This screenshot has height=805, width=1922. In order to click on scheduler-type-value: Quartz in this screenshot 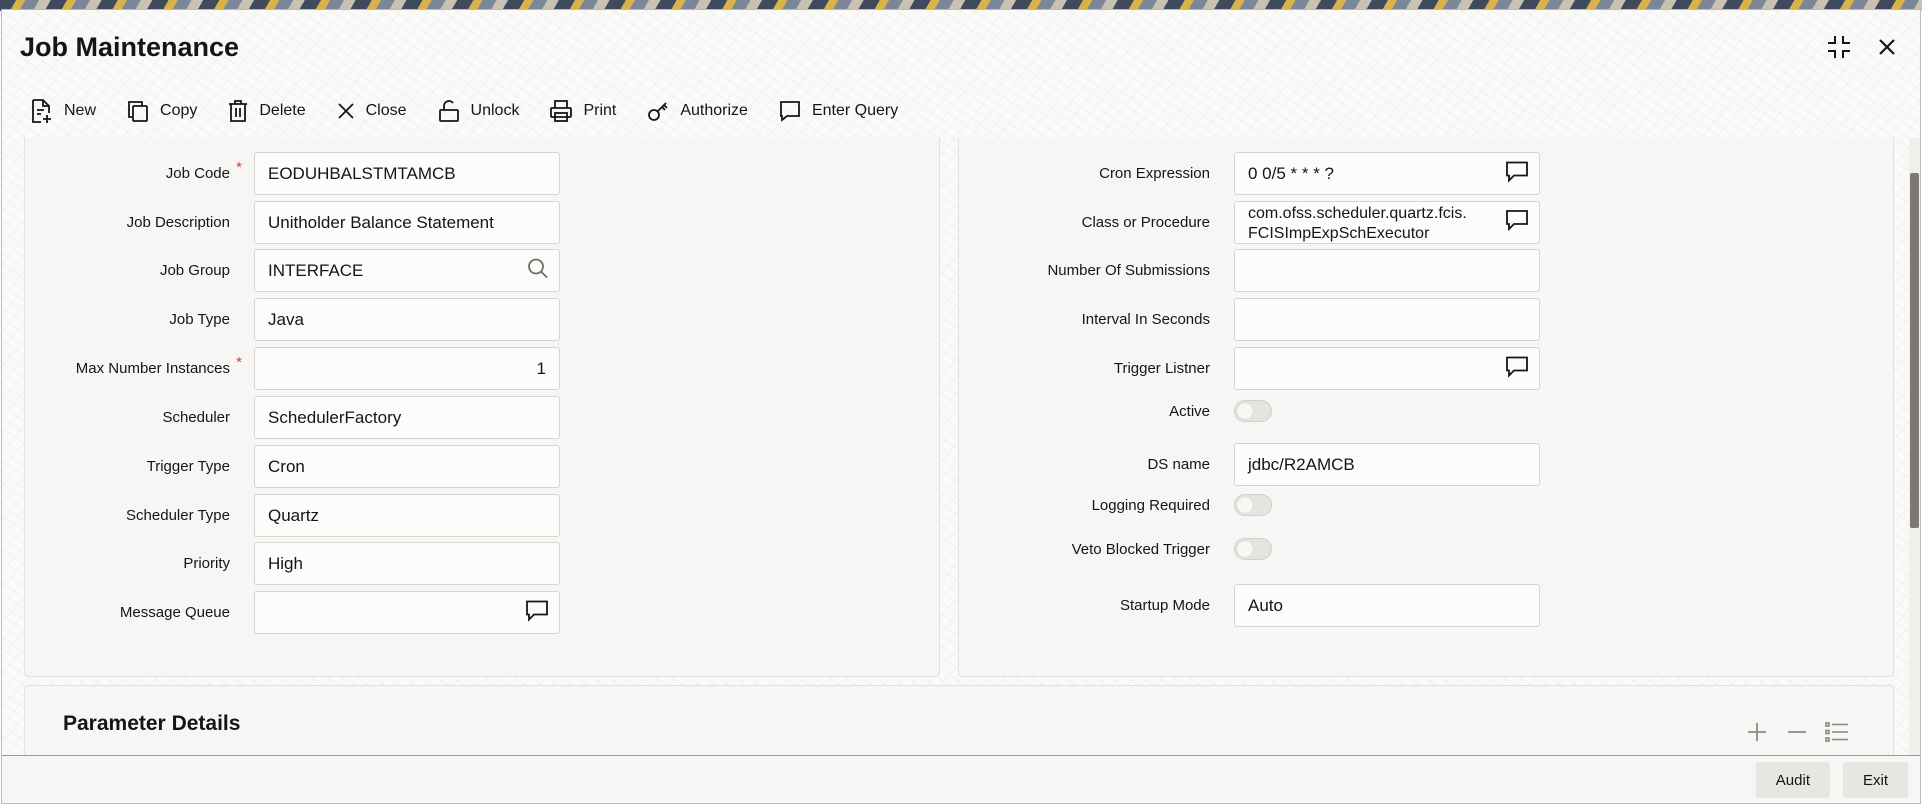, I will do `click(294, 515)`.